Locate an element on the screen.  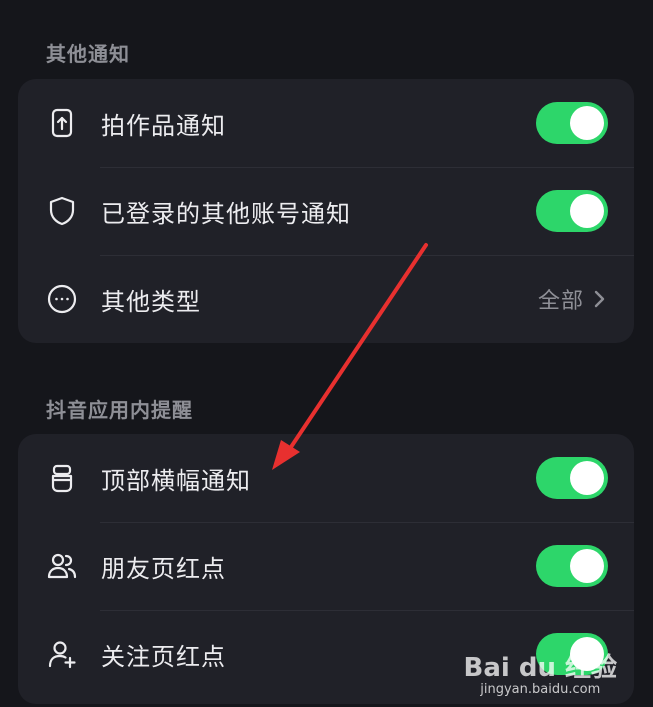
row-label: 拍作品通知 is located at coordinates (163, 125).